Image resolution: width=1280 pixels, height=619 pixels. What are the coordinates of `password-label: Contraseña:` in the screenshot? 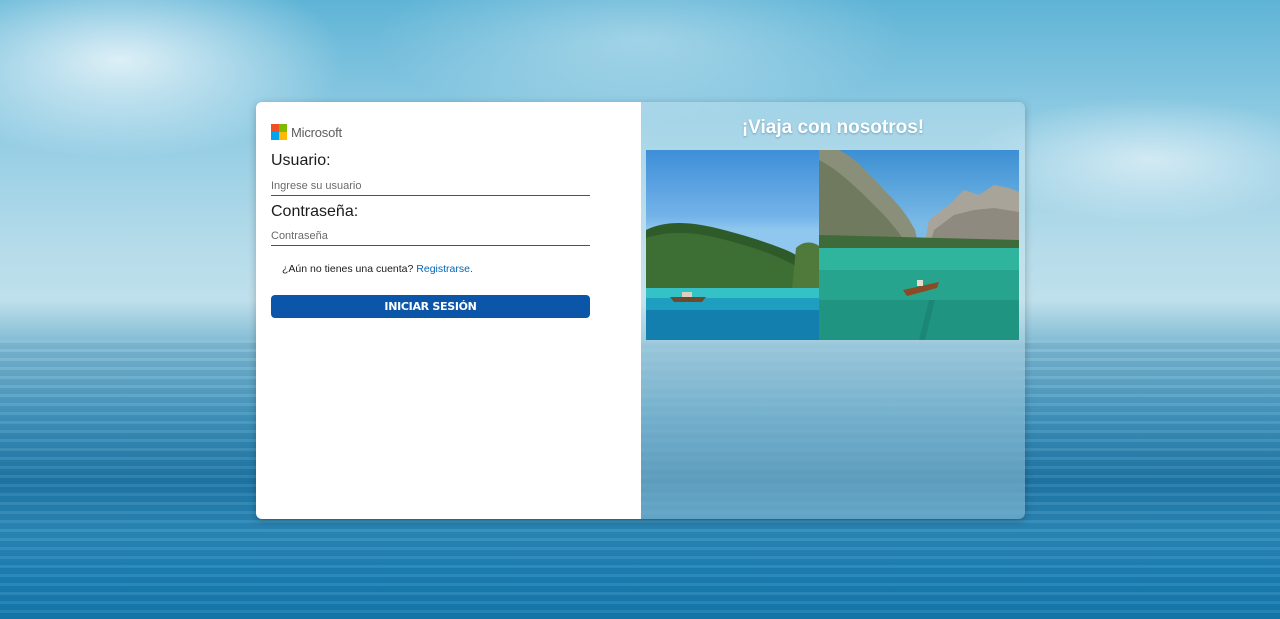 It's located at (315, 211).